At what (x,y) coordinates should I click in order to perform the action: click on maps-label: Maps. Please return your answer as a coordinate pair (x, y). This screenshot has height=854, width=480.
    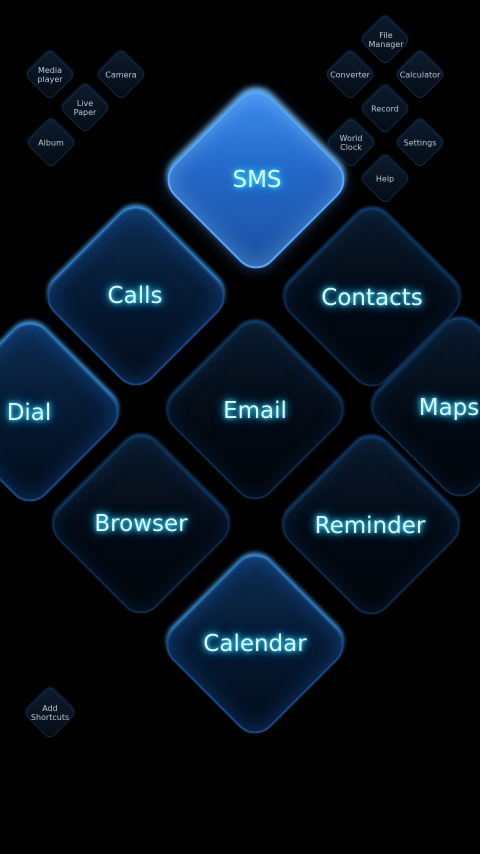
    Looking at the image, I should click on (449, 408).